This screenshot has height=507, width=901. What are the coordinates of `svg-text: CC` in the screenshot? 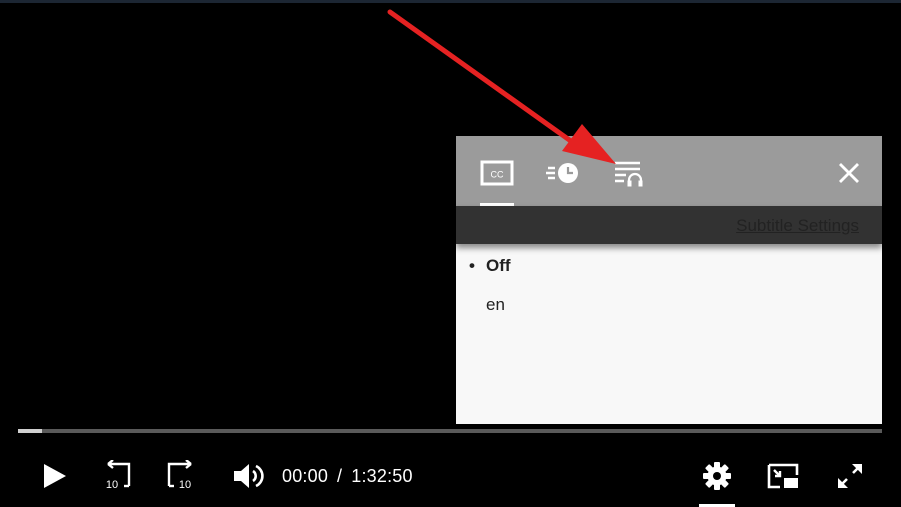 It's located at (497, 175).